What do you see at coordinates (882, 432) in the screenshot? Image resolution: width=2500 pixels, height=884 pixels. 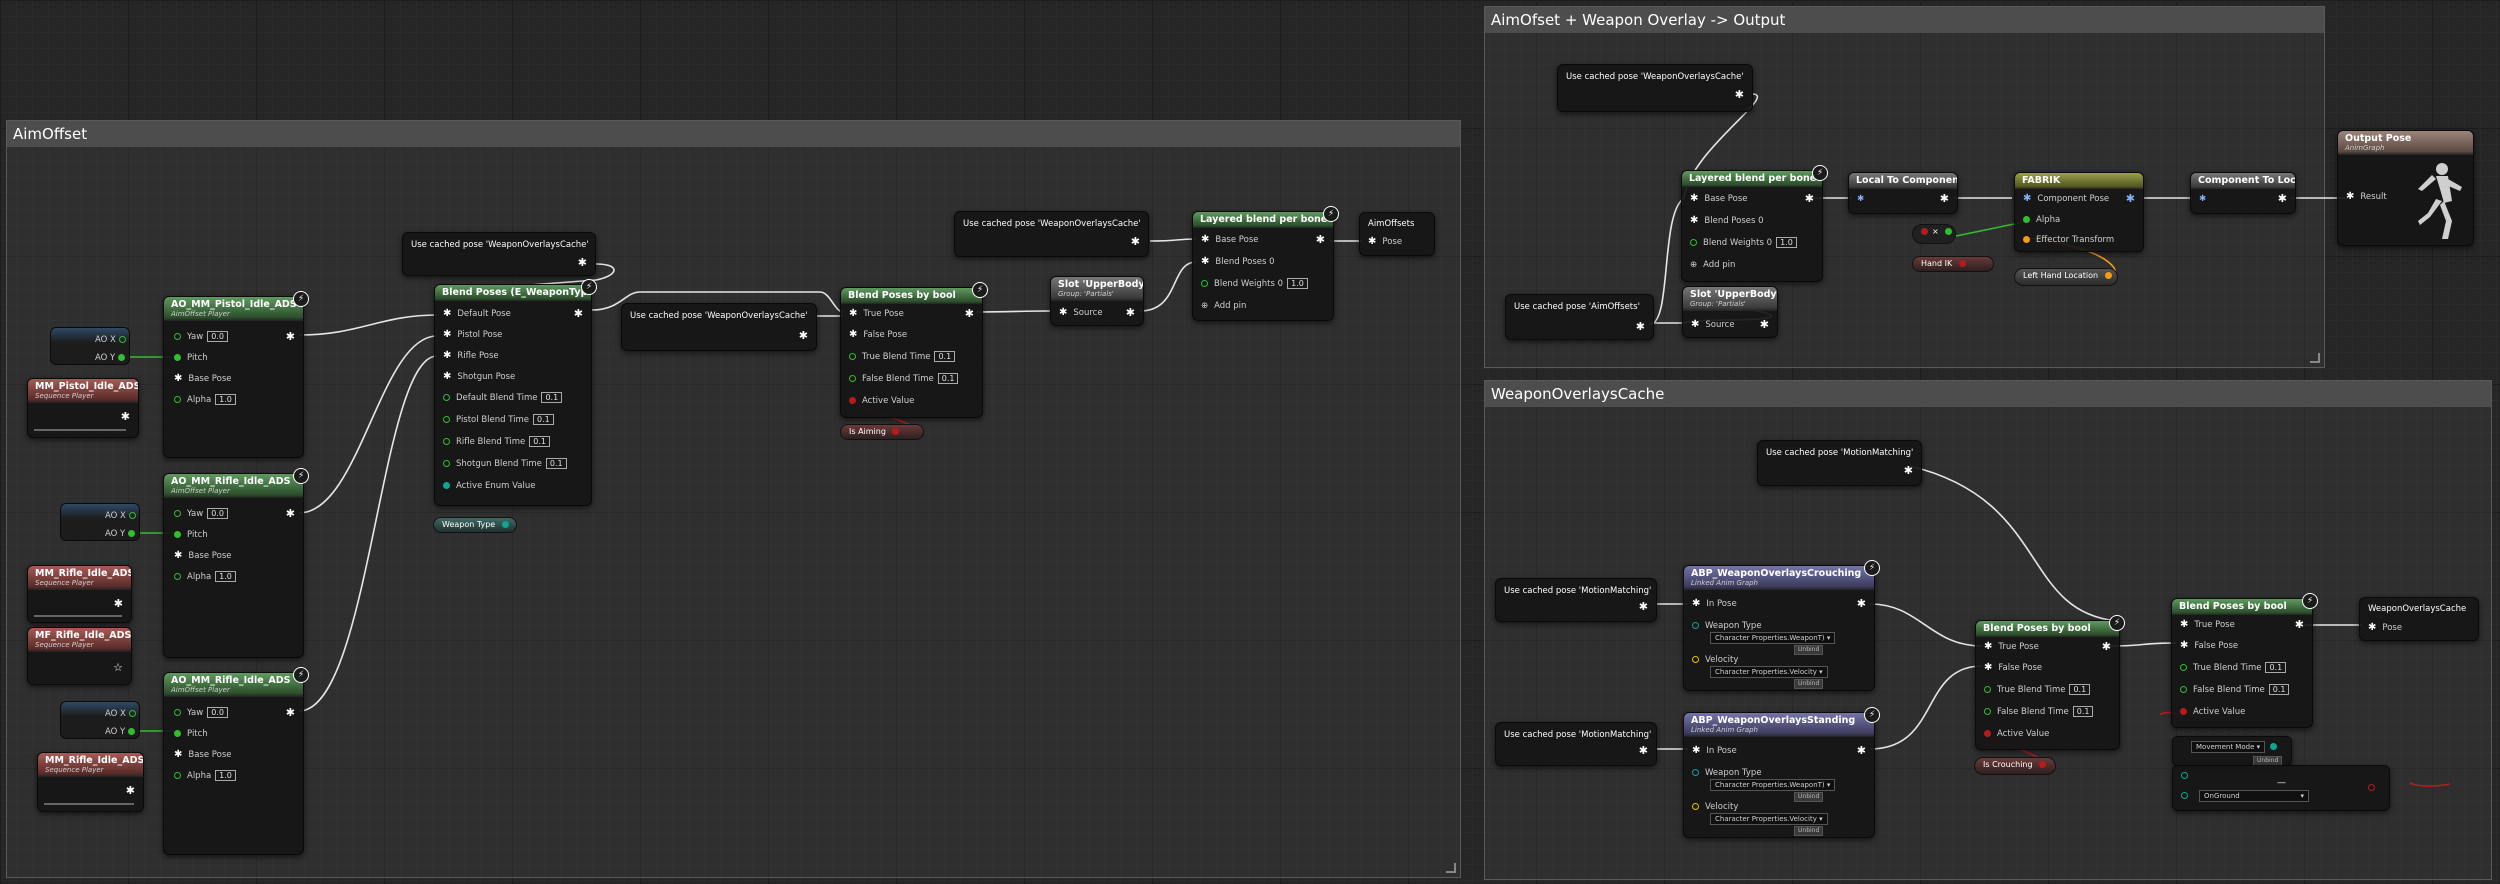 I see `is-aiming-getter: Is Aiming` at bounding box center [882, 432].